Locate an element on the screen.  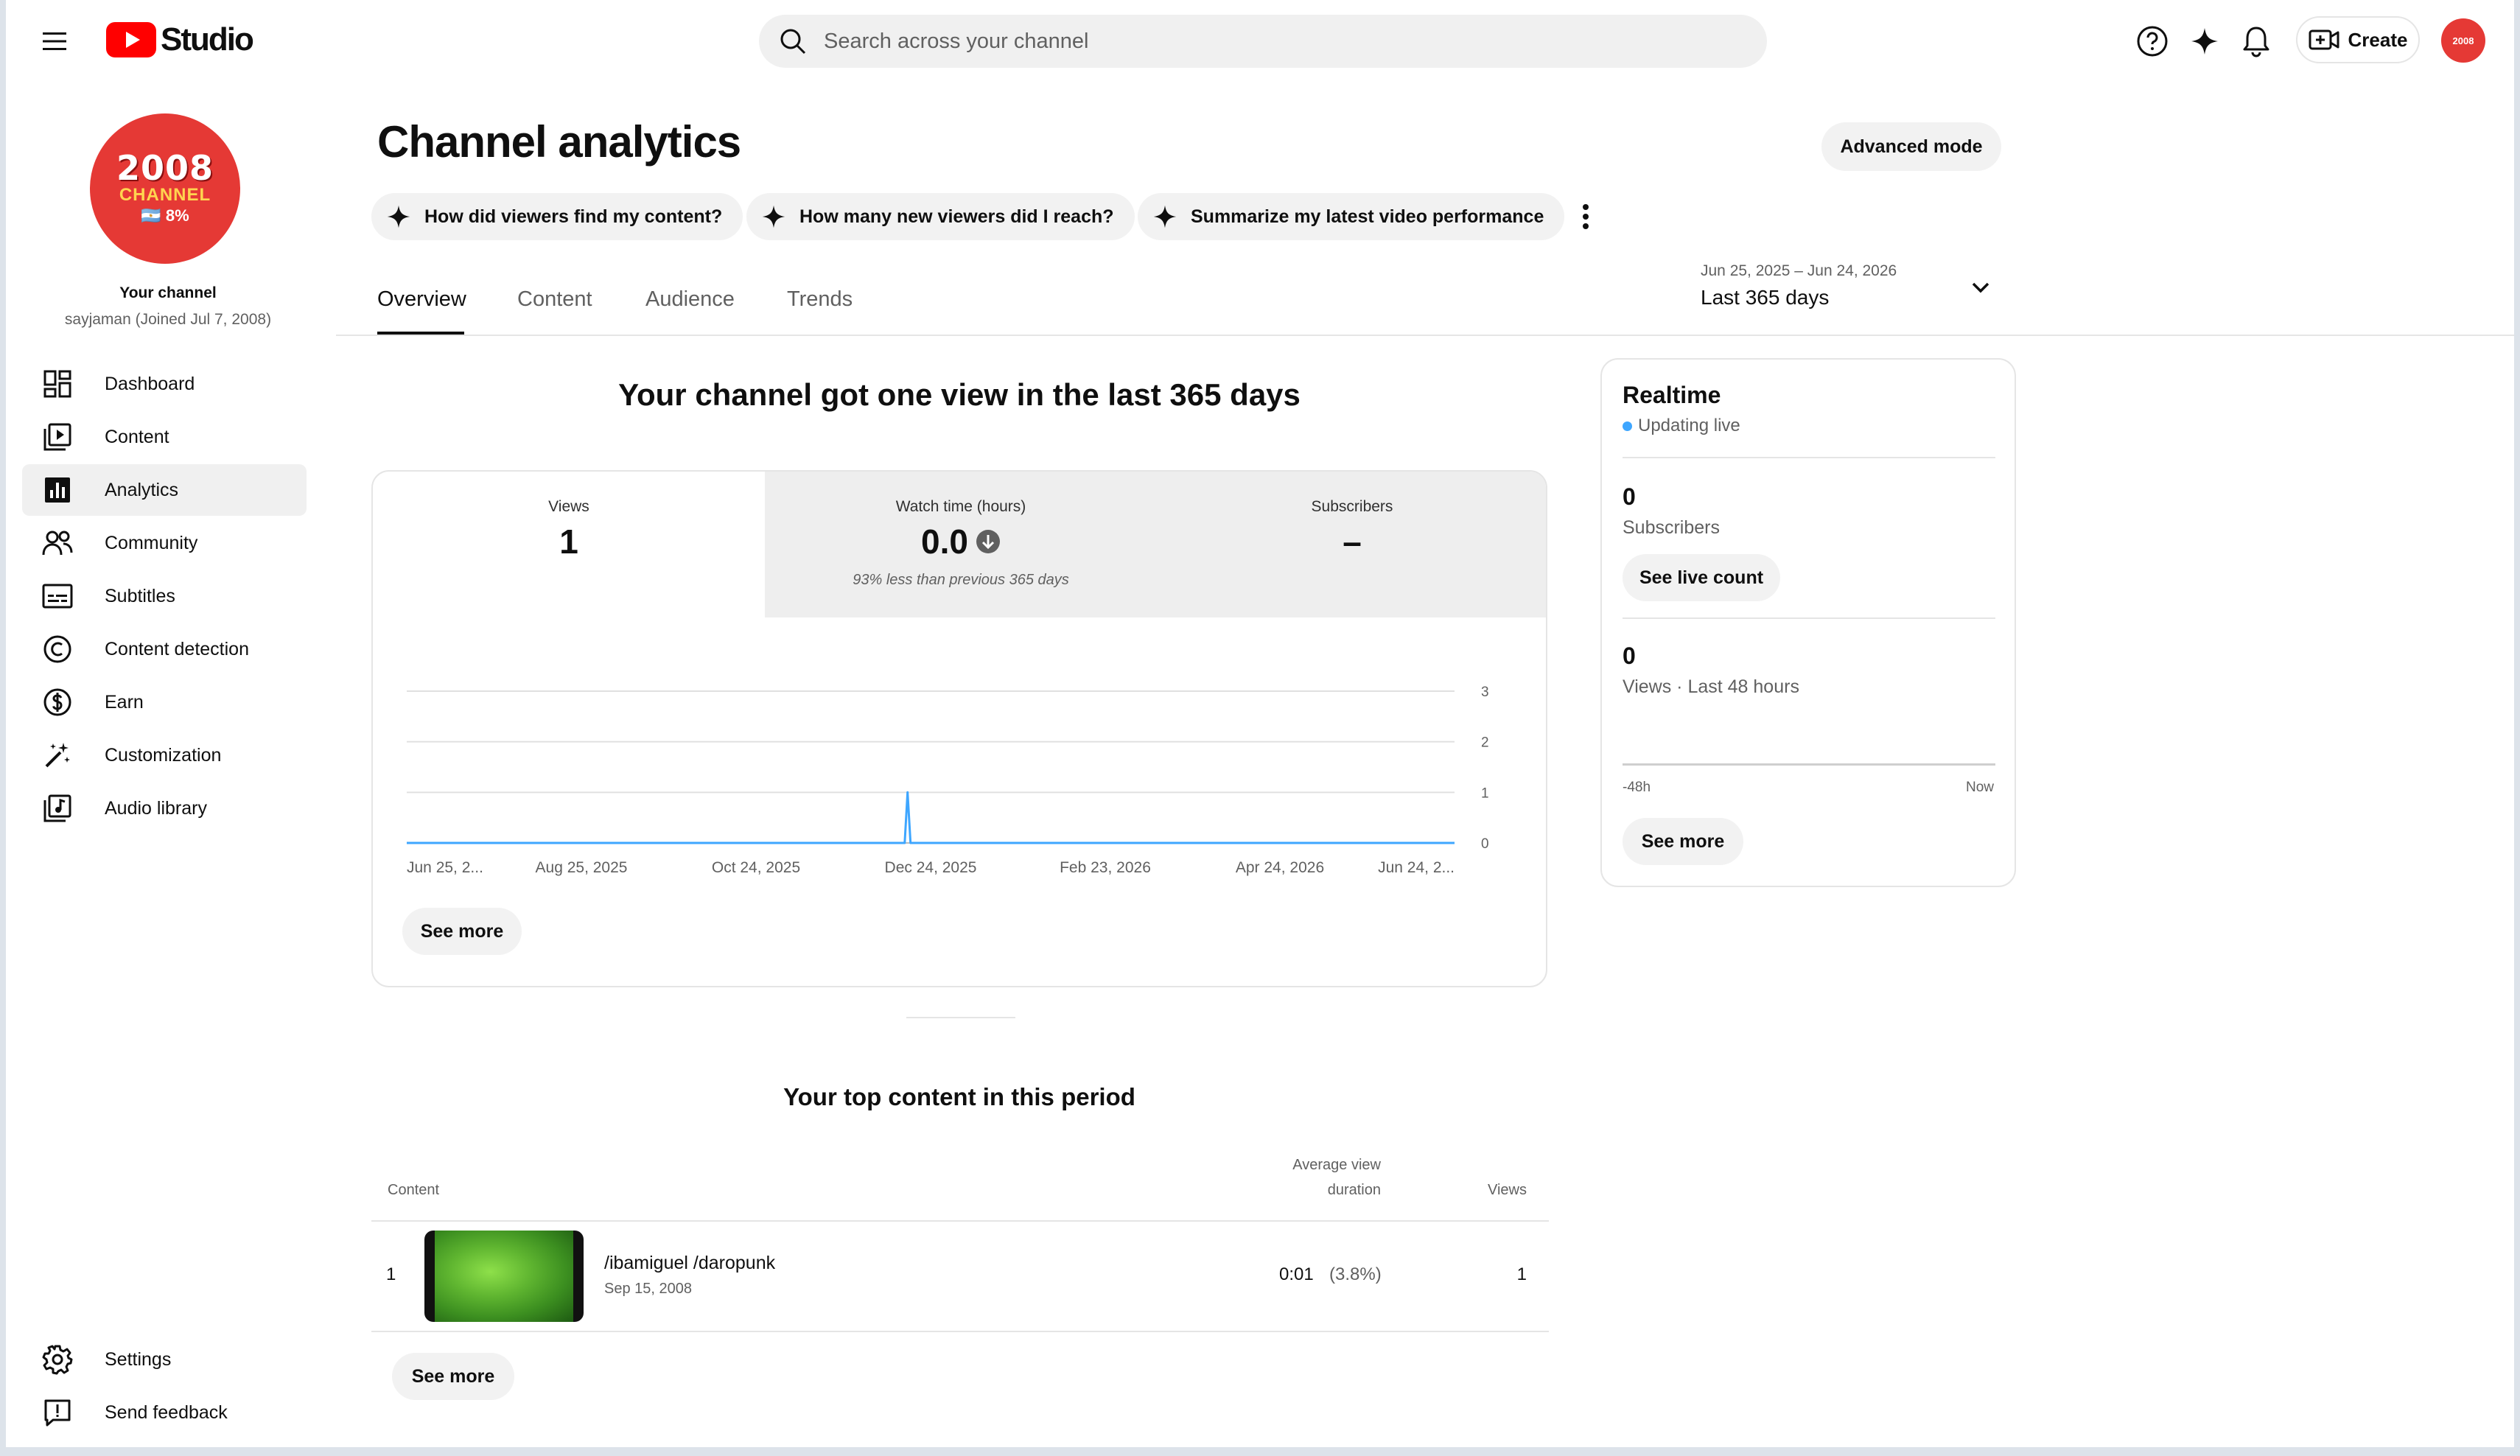
sidebar-item-audio-library: Audio library is located at coordinates (164, 808).